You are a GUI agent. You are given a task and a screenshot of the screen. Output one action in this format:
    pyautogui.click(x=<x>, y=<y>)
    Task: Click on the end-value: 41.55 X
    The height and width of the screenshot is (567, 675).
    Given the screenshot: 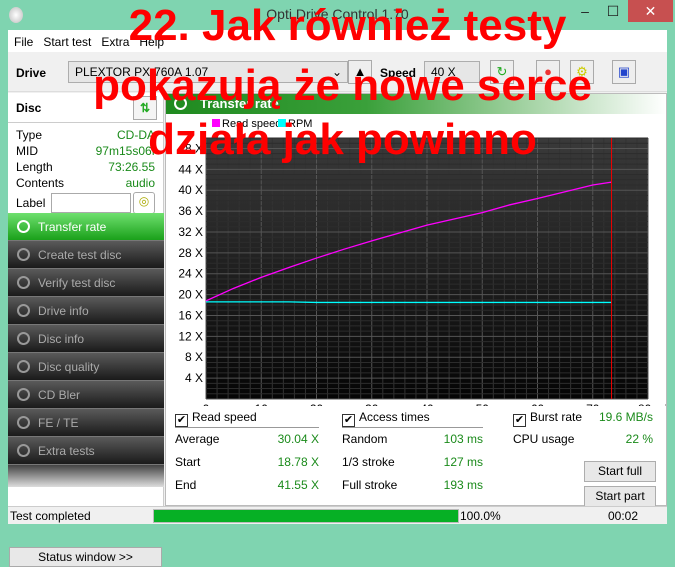 What is the action you would take?
    pyautogui.click(x=298, y=485)
    